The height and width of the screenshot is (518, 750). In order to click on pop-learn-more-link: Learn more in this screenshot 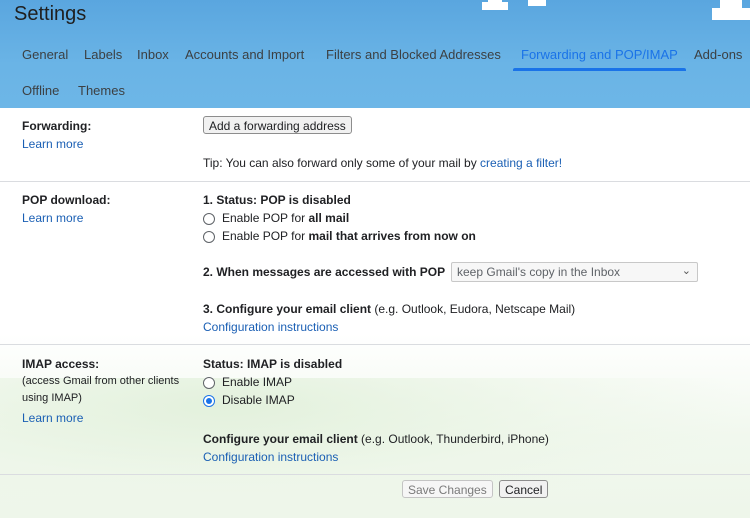, I will do `click(52, 218)`.